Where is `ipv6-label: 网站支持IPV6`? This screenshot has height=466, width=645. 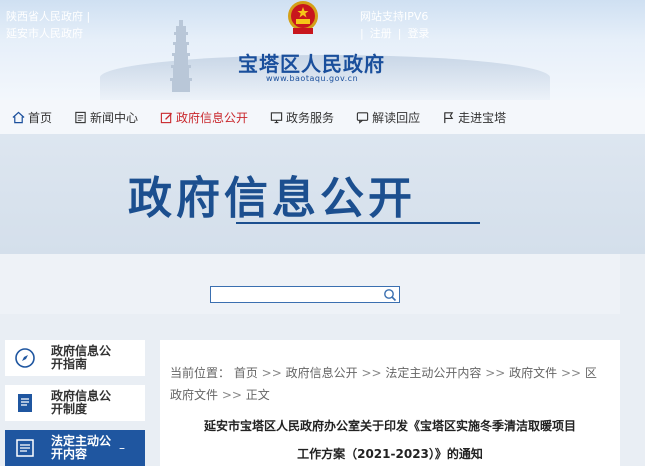
ipv6-label: 网站支持IPV6 is located at coordinates (394, 16).